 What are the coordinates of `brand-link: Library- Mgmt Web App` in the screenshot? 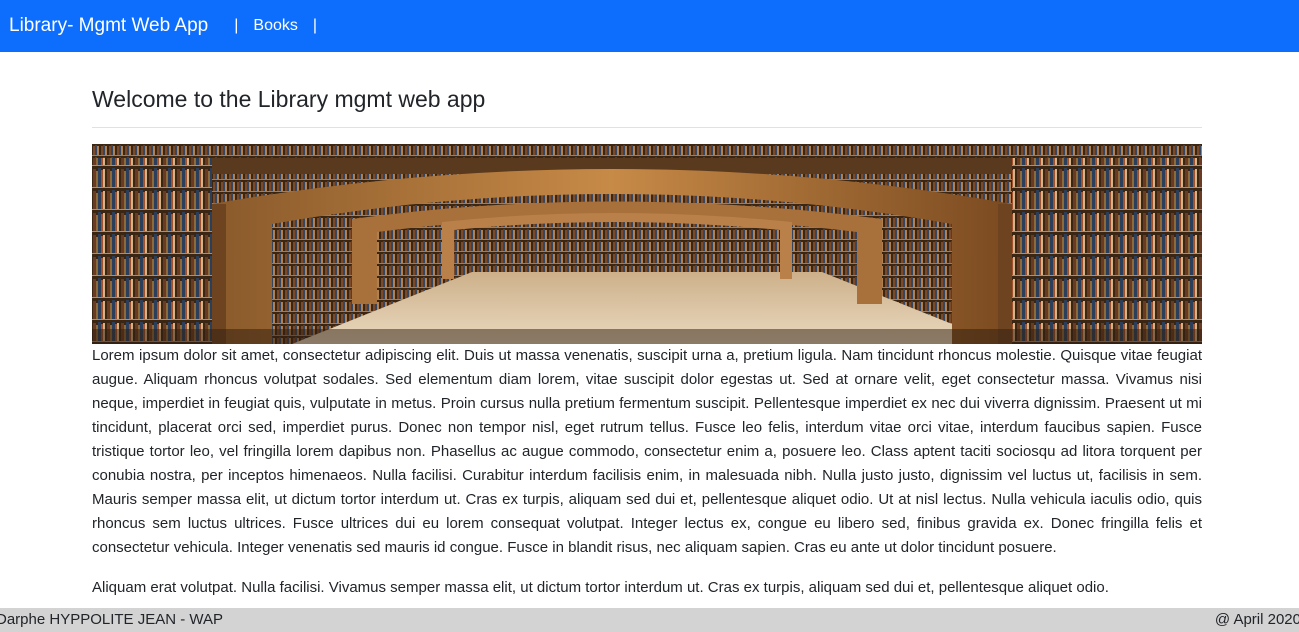 It's located at (108, 26).